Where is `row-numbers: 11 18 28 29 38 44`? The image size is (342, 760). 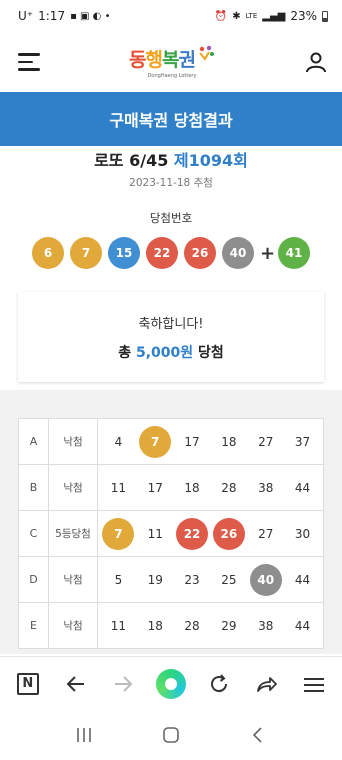
row-numbers: 11 18 28 29 38 44 is located at coordinates (210, 625).